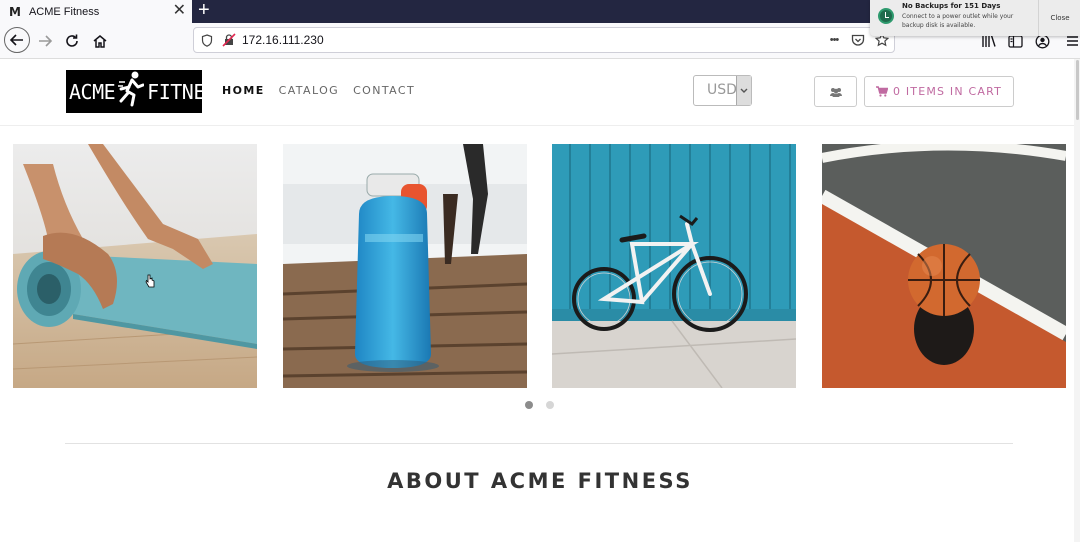  What do you see at coordinates (539, 443) in the screenshot?
I see `section-divider` at bounding box center [539, 443].